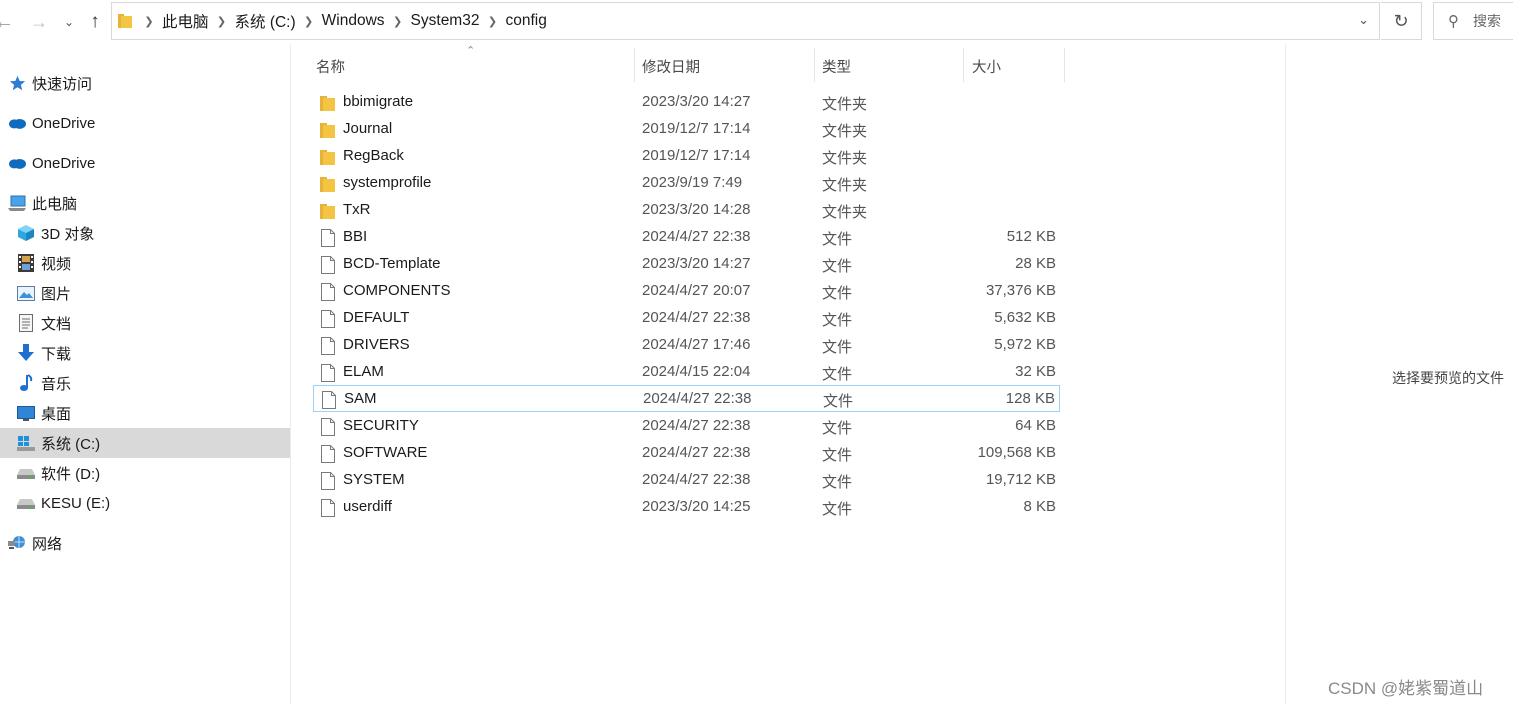 The width and height of the screenshot is (1513, 704). What do you see at coordinates (145, 413) in the screenshot?
I see `sidebar-item-desktop: 桌面` at bounding box center [145, 413].